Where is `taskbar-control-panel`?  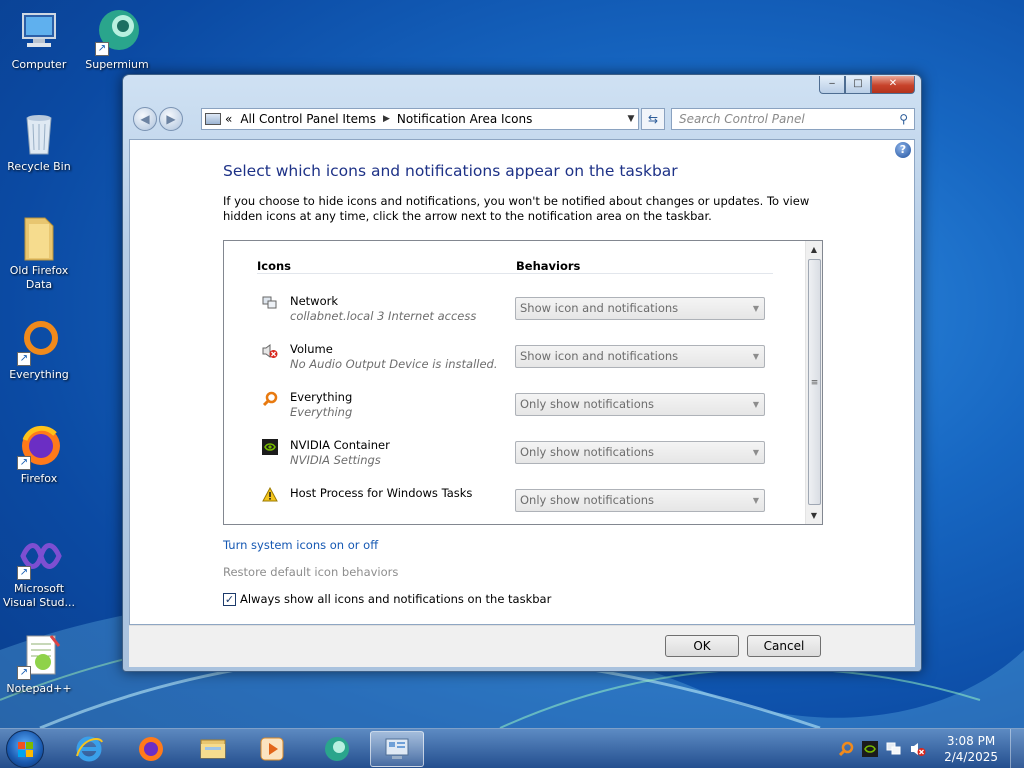
taskbar-control-panel is located at coordinates (397, 749).